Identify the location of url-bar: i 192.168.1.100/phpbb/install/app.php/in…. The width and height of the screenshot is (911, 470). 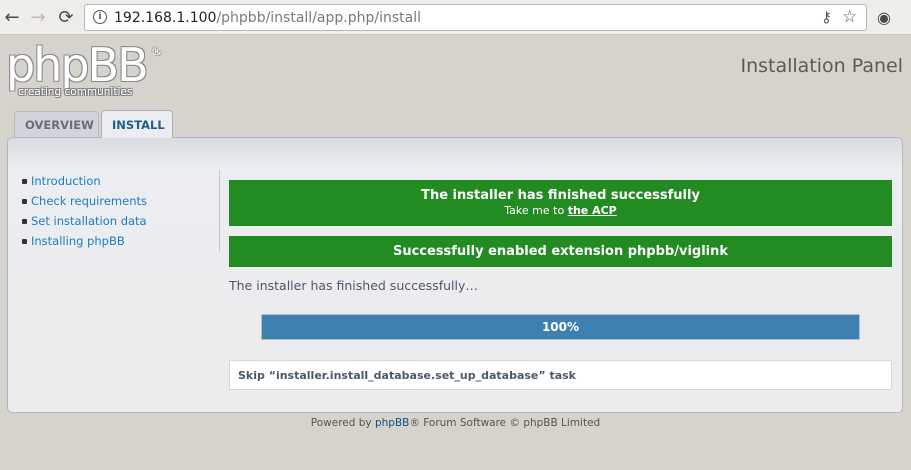
(475, 17).